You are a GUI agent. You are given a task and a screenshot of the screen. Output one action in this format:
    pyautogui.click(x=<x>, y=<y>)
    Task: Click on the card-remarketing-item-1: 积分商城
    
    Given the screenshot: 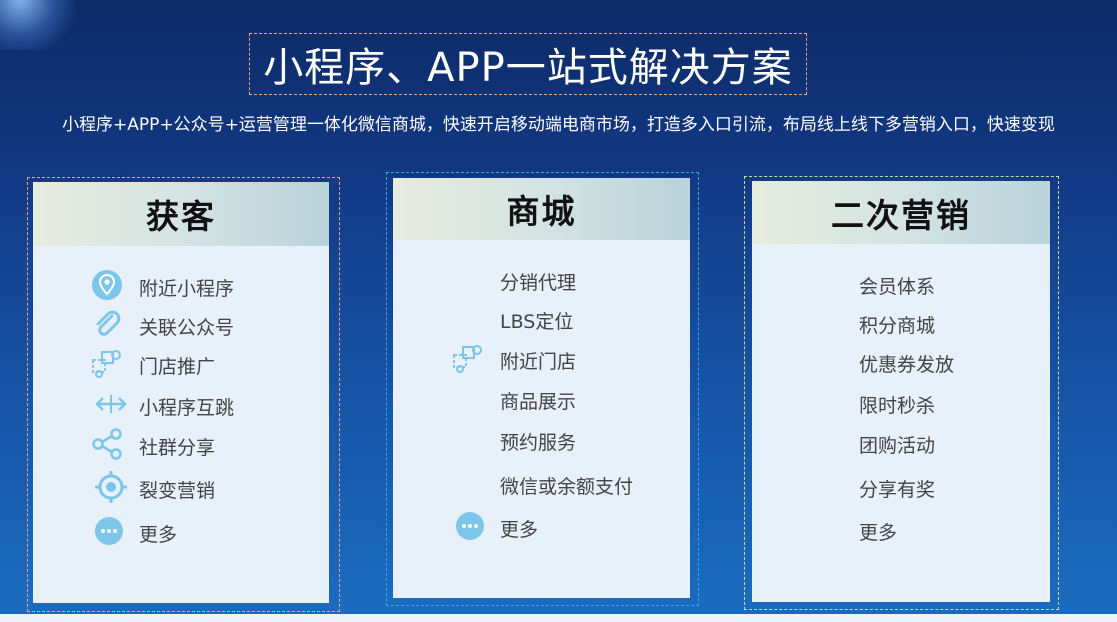 What is the action you would take?
    pyautogui.click(x=897, y=326)
    